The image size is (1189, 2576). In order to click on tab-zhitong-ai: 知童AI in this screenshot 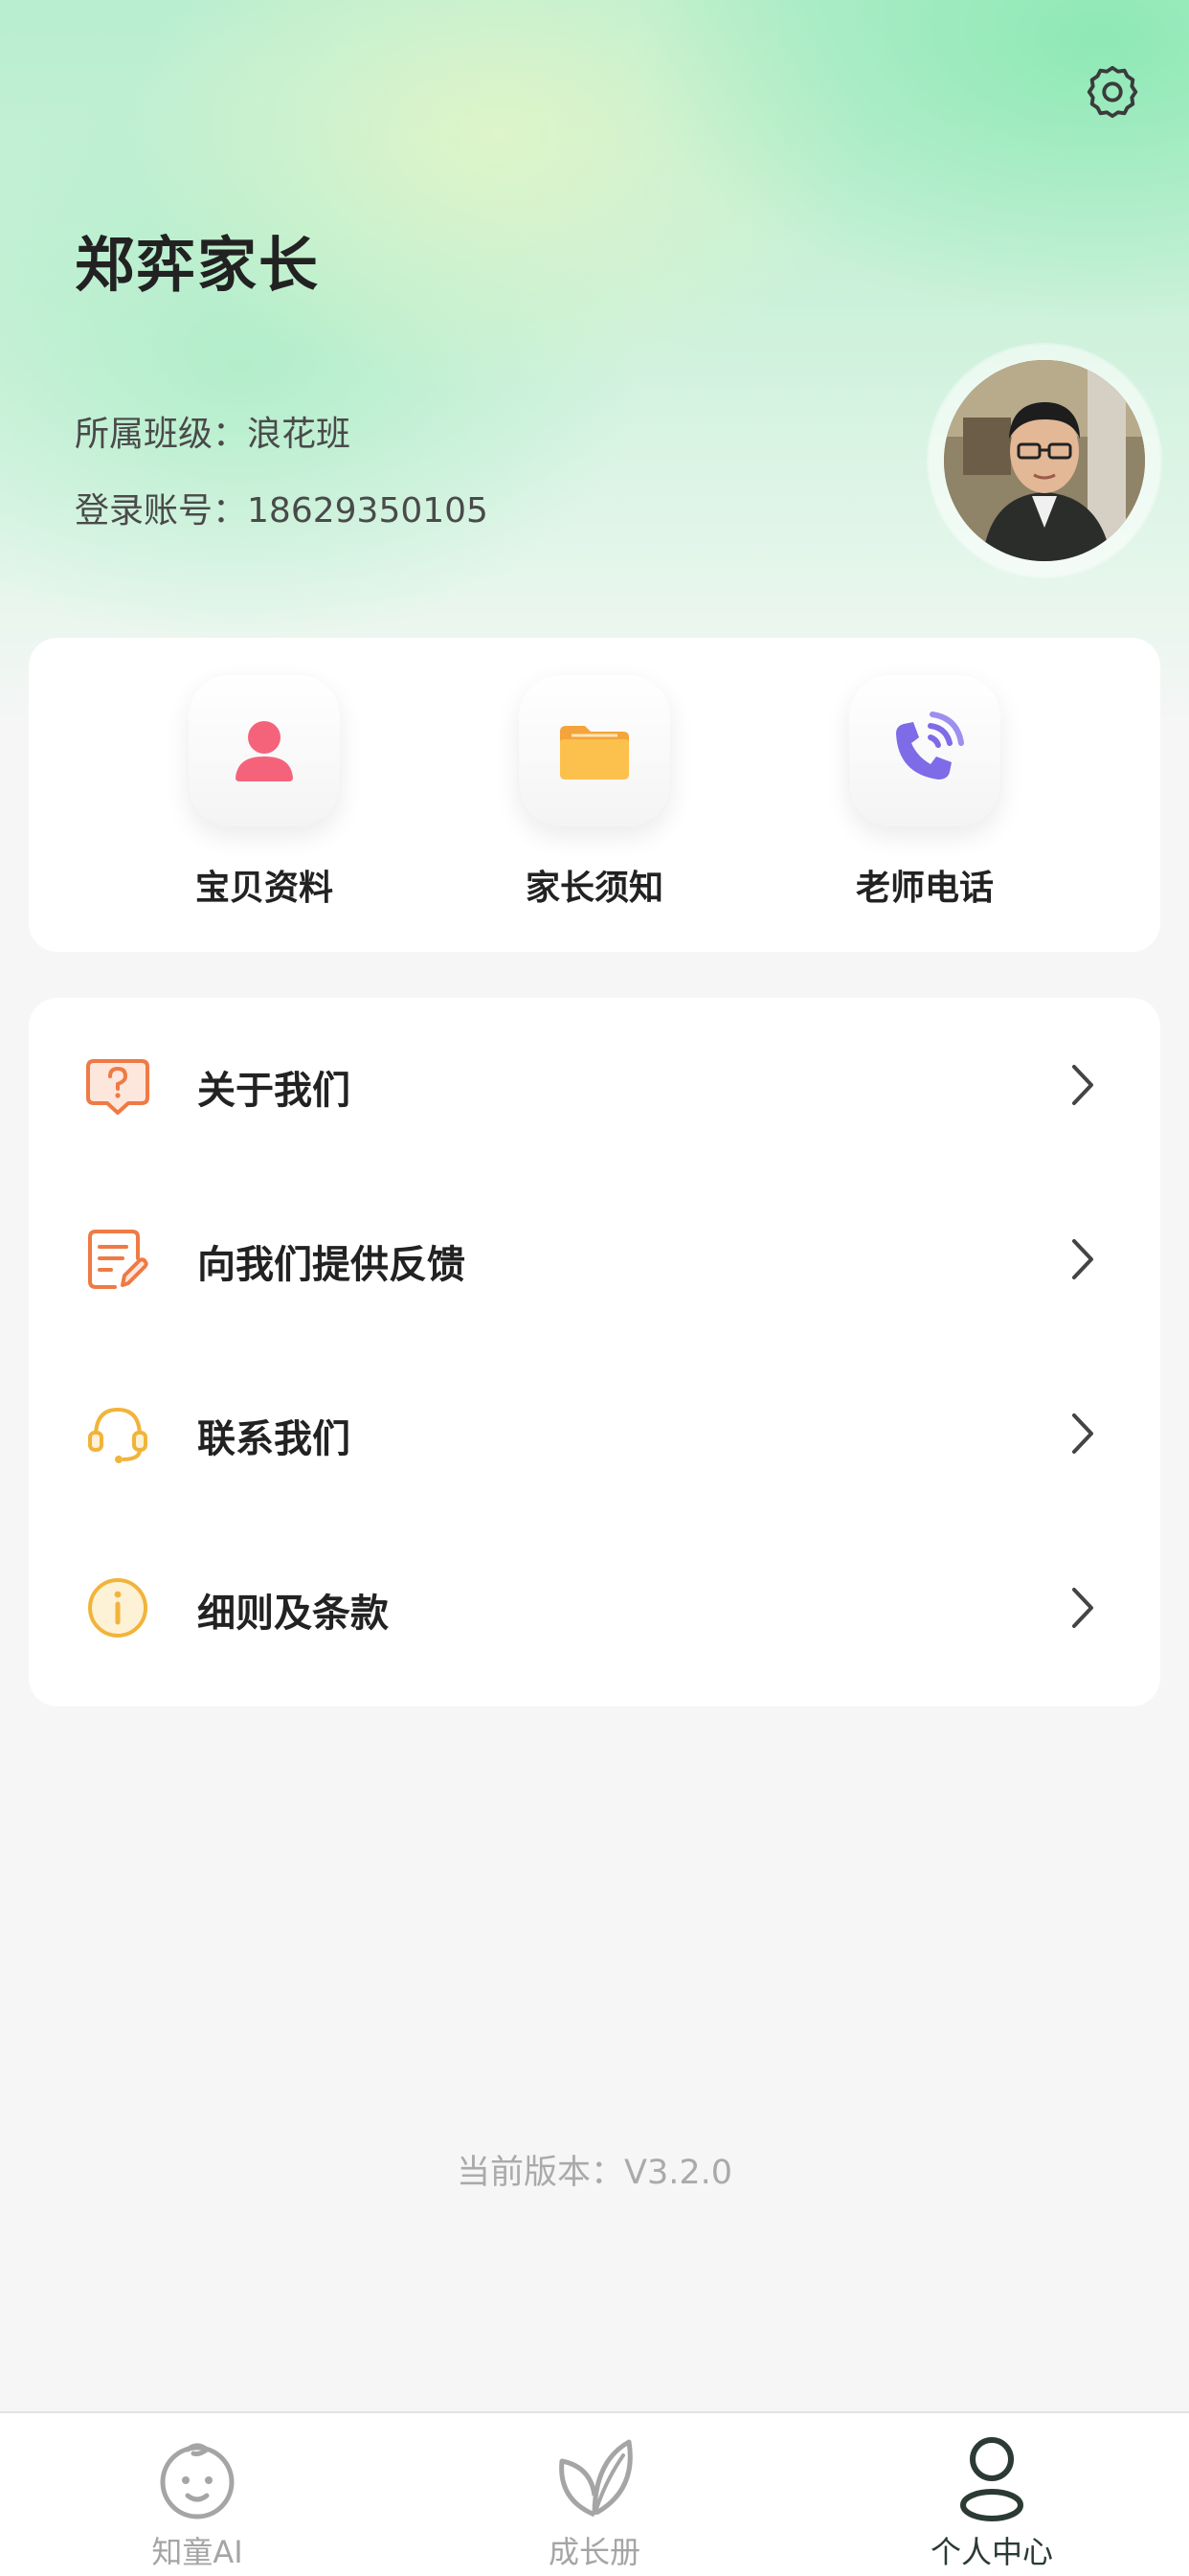, I will do `click(197, 2494)`.